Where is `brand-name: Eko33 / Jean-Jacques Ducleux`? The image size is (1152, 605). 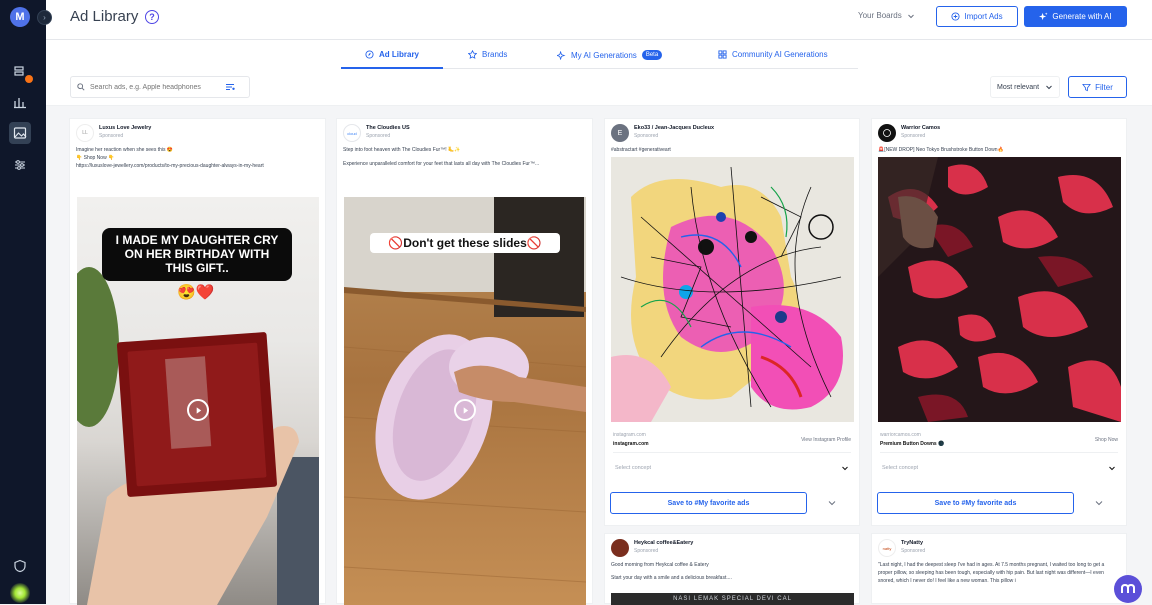
brand-name: Eko33 / Jean-Jacques Ducleux is located at coordinates (674, 128).